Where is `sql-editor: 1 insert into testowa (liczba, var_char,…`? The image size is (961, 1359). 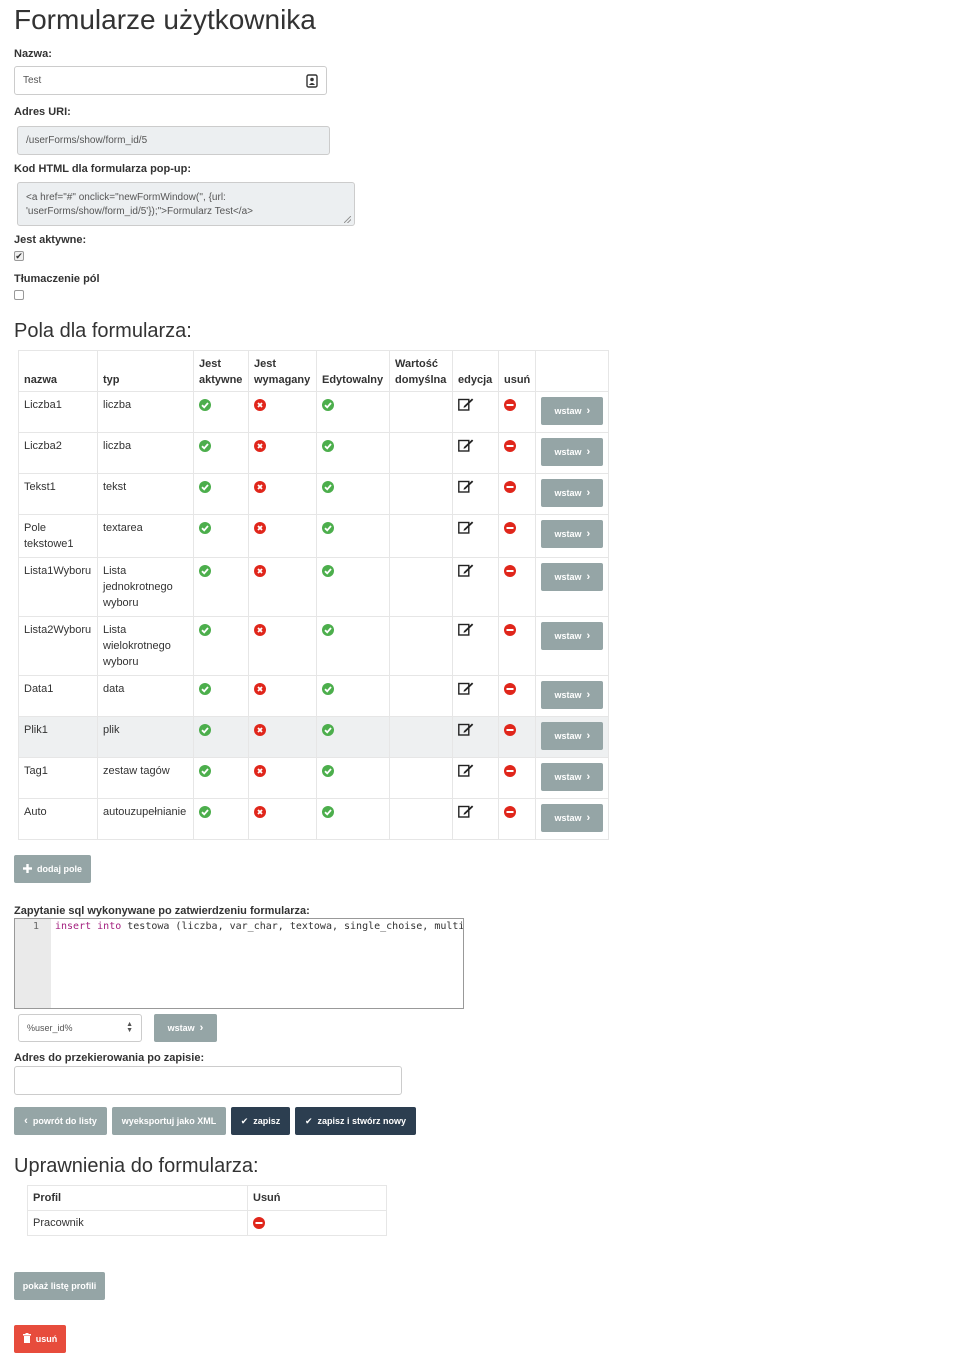
sql-editor: 1 insert into testowa (liczba, var_char,… is located at coordinates (239, 963).